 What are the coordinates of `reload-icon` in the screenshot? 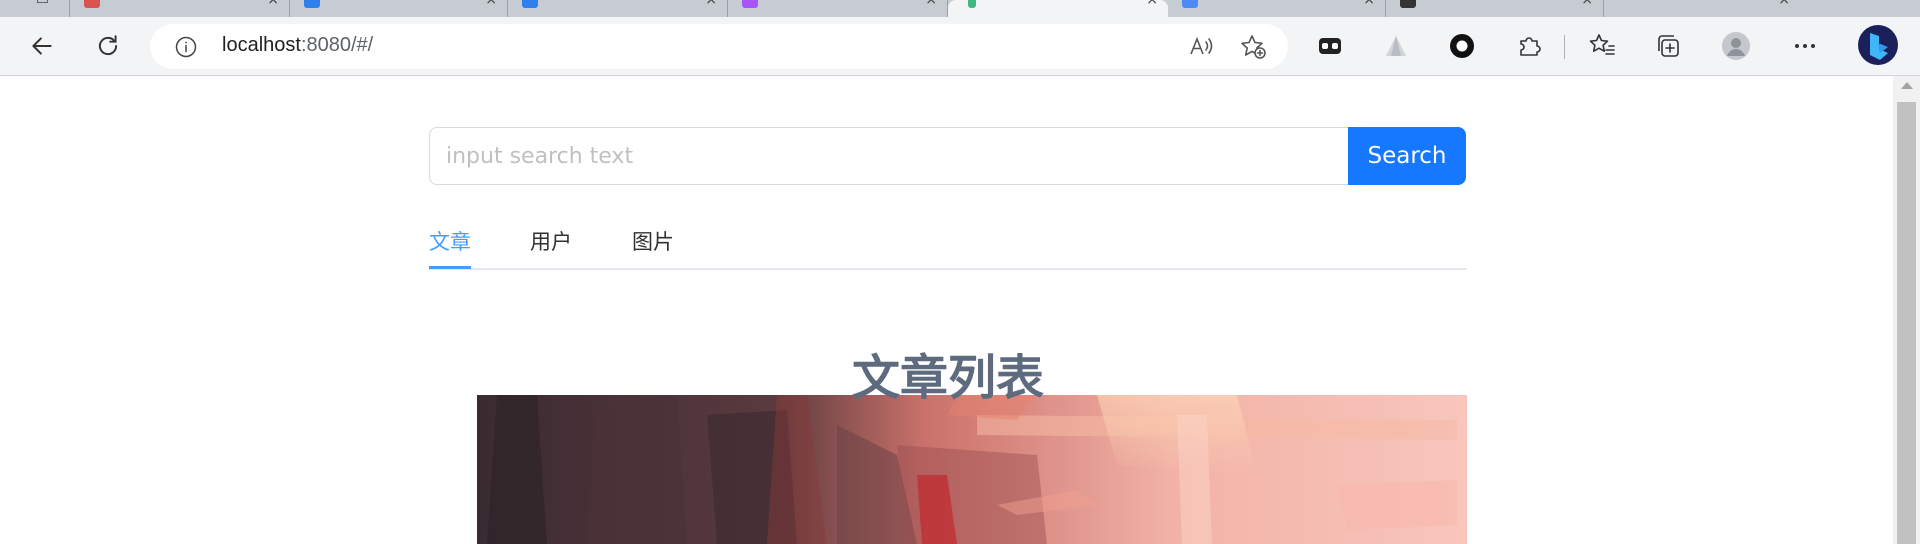 It's located at (108, 45).